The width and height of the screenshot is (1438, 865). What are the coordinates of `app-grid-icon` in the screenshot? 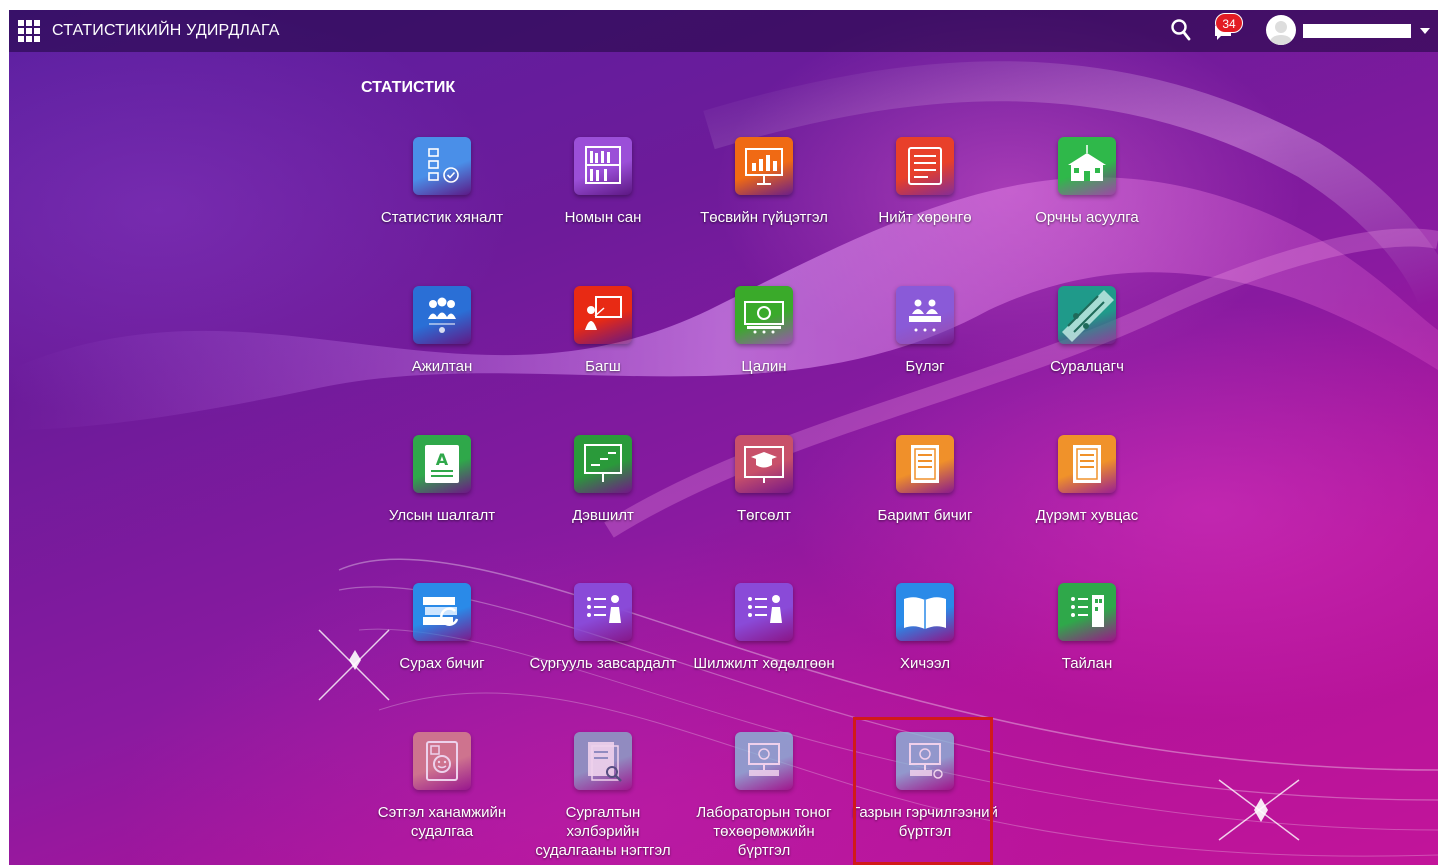 It's located at (29, 31).